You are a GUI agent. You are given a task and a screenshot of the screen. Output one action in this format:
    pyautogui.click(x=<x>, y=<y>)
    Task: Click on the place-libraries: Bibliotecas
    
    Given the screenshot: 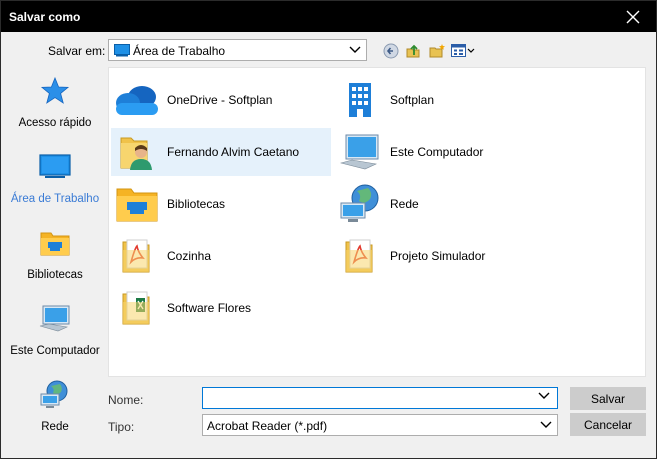 What is the action you would take?
    pyautogui.click(x=55, y=255)
    